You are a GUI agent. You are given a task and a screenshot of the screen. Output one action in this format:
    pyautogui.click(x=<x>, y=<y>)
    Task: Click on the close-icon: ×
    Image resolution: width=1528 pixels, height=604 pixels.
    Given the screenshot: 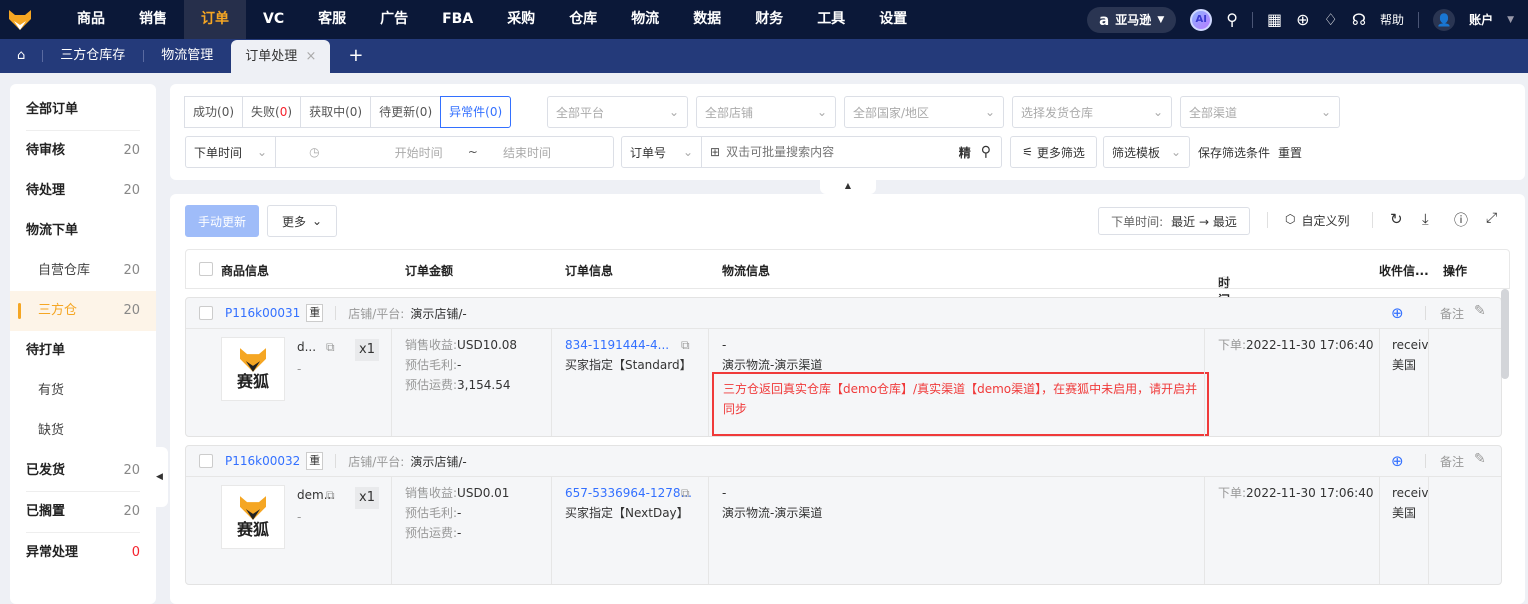 What is the action you would take?
    pyautogui.click(x=310, y=56)
    